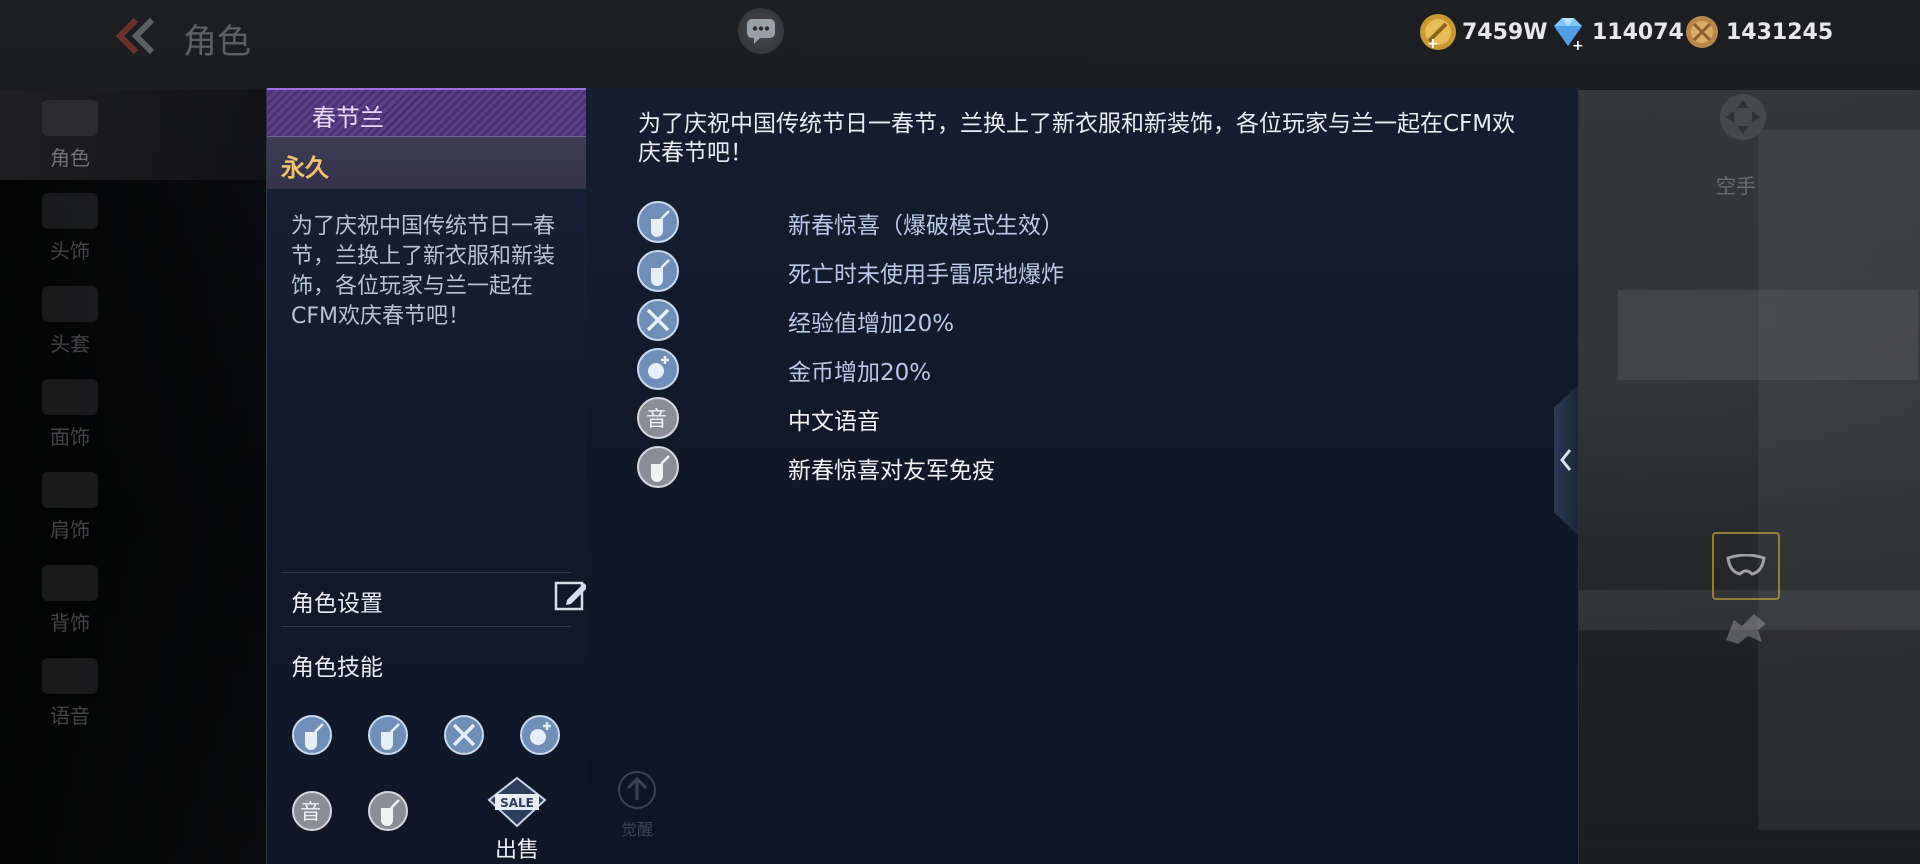 This screenshot has width=1920, height=864. Describe the element at coordinates (135, 321) in the screenshot. I see `nav-item-headgear: 头套` at that location.